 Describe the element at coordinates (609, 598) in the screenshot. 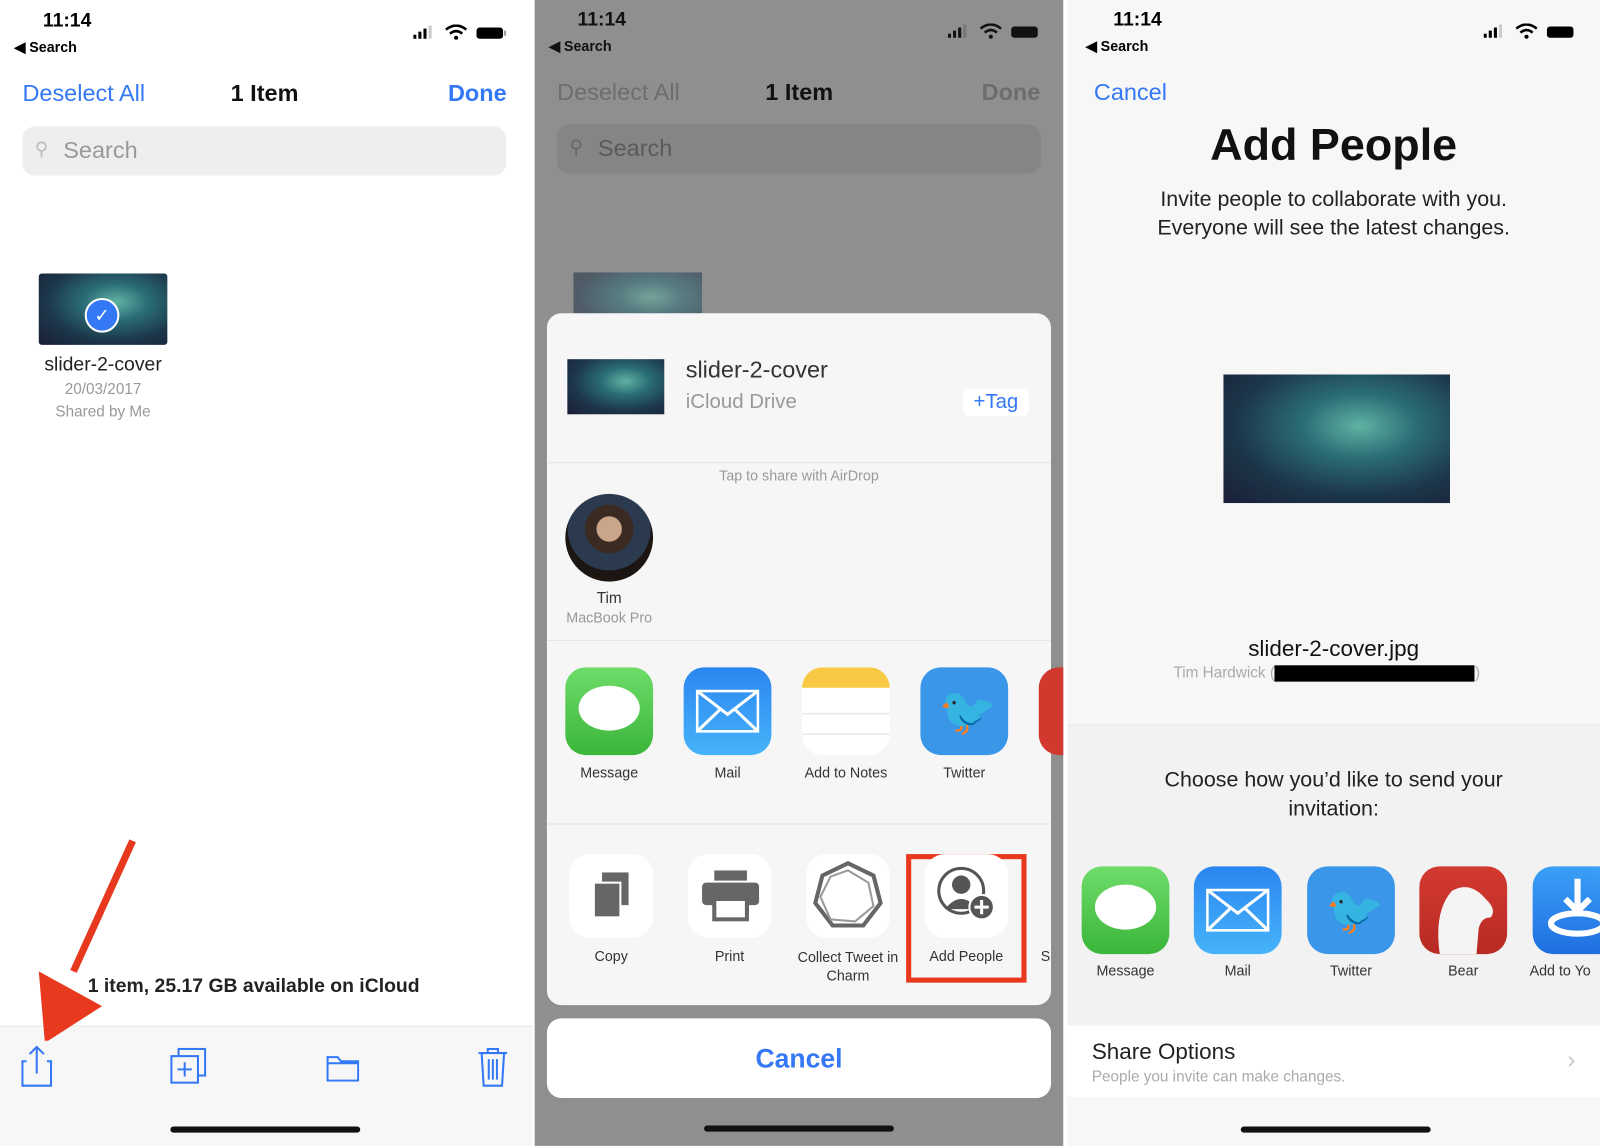

I see `airdrop-person-name: Tim` at that location.